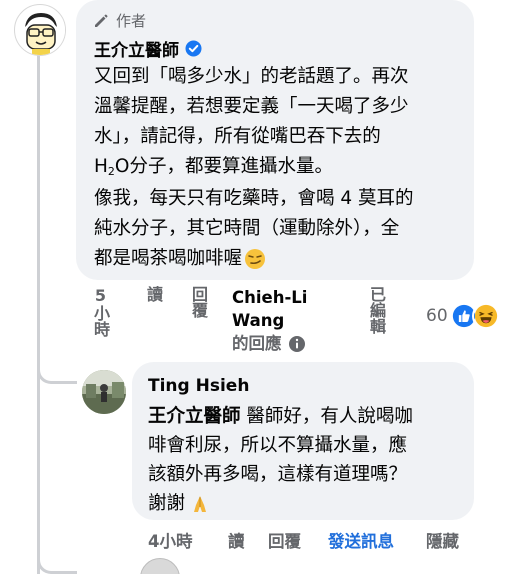 The height and width of the screenshot is (574, 526). Describe the element at coordinates (136, 48) in the screenshot. I see `comment-author-name: 王介立醫師` at that location.